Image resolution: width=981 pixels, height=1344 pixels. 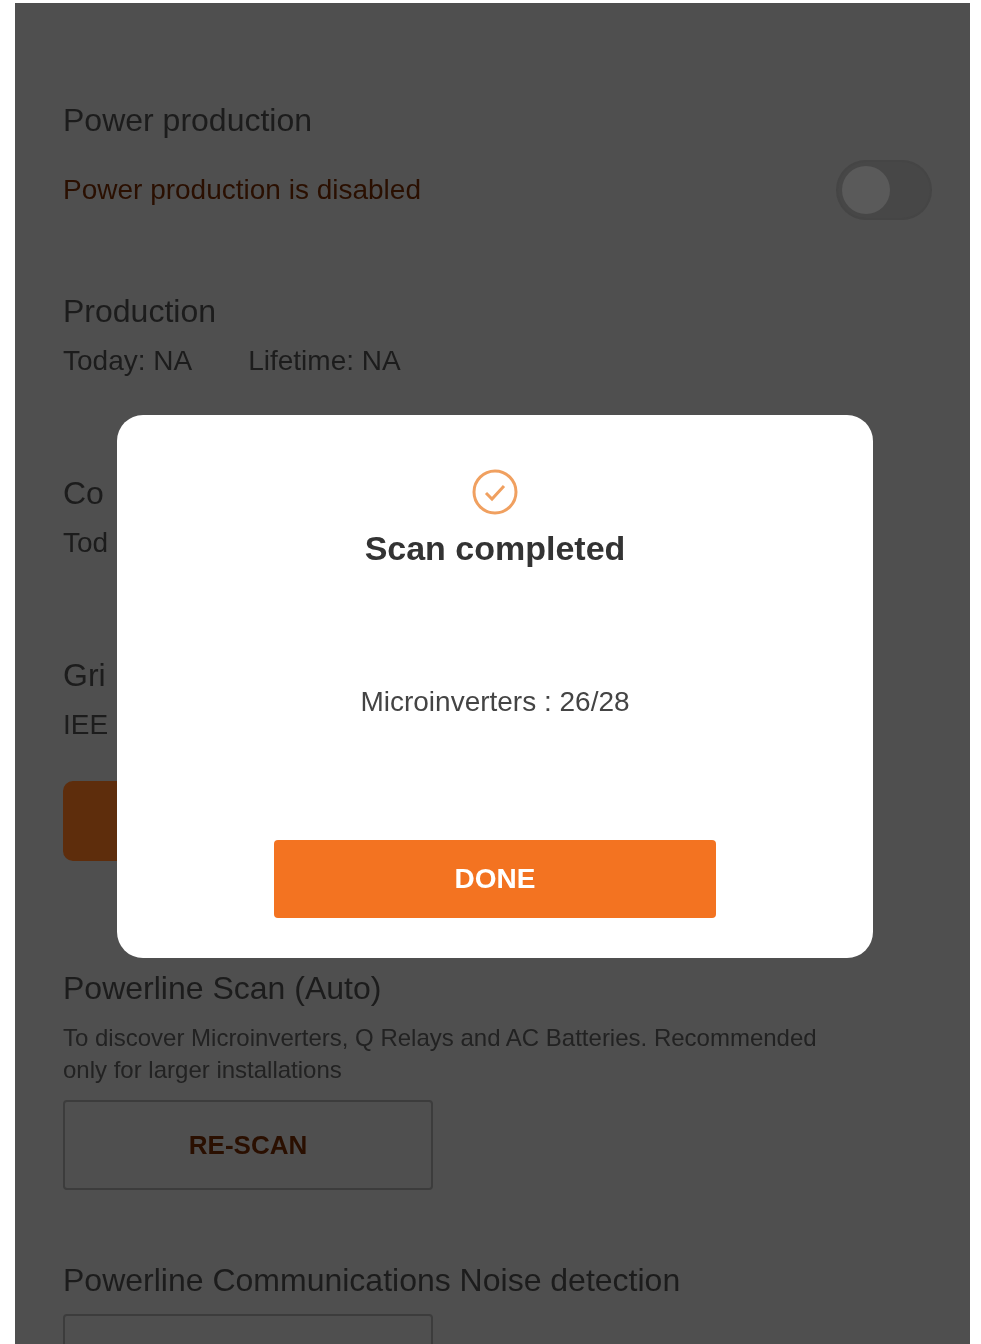 I want to click on dialog-title: Scan completed, so click(x=495, y=548).